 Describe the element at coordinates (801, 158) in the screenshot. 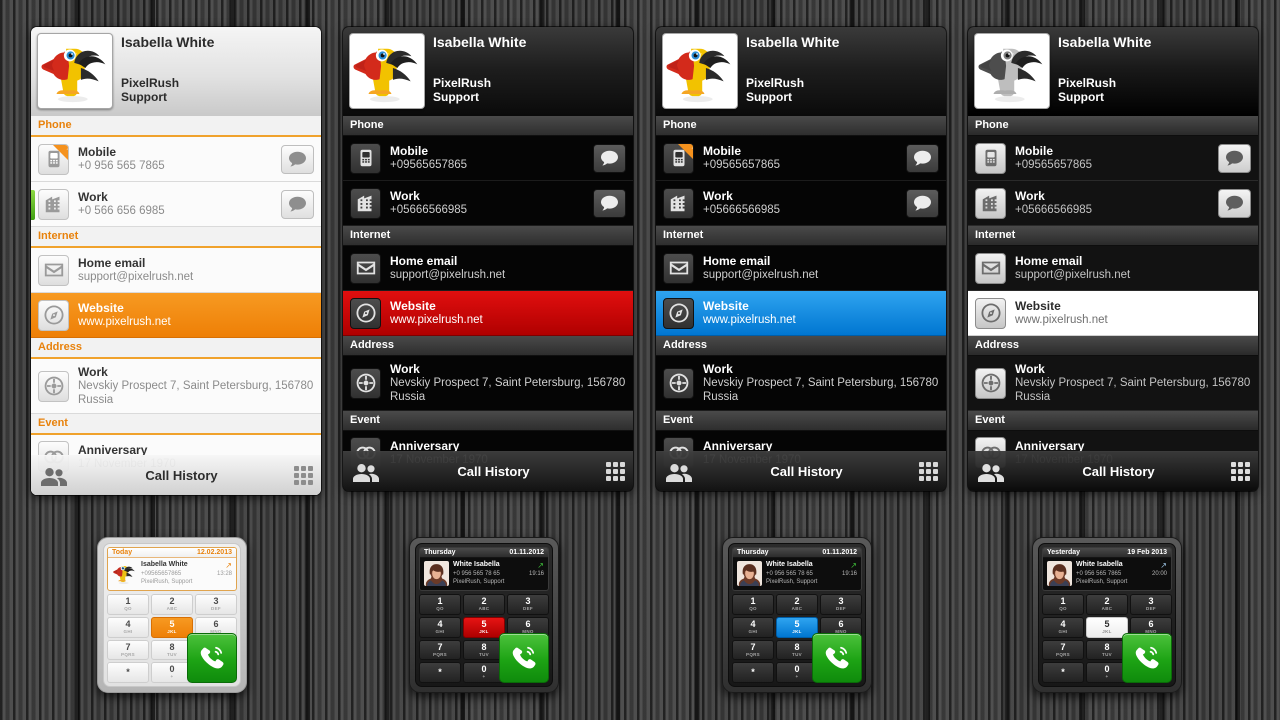

I see `row-mobile: ✦ Mobile +09565657865` at that location.